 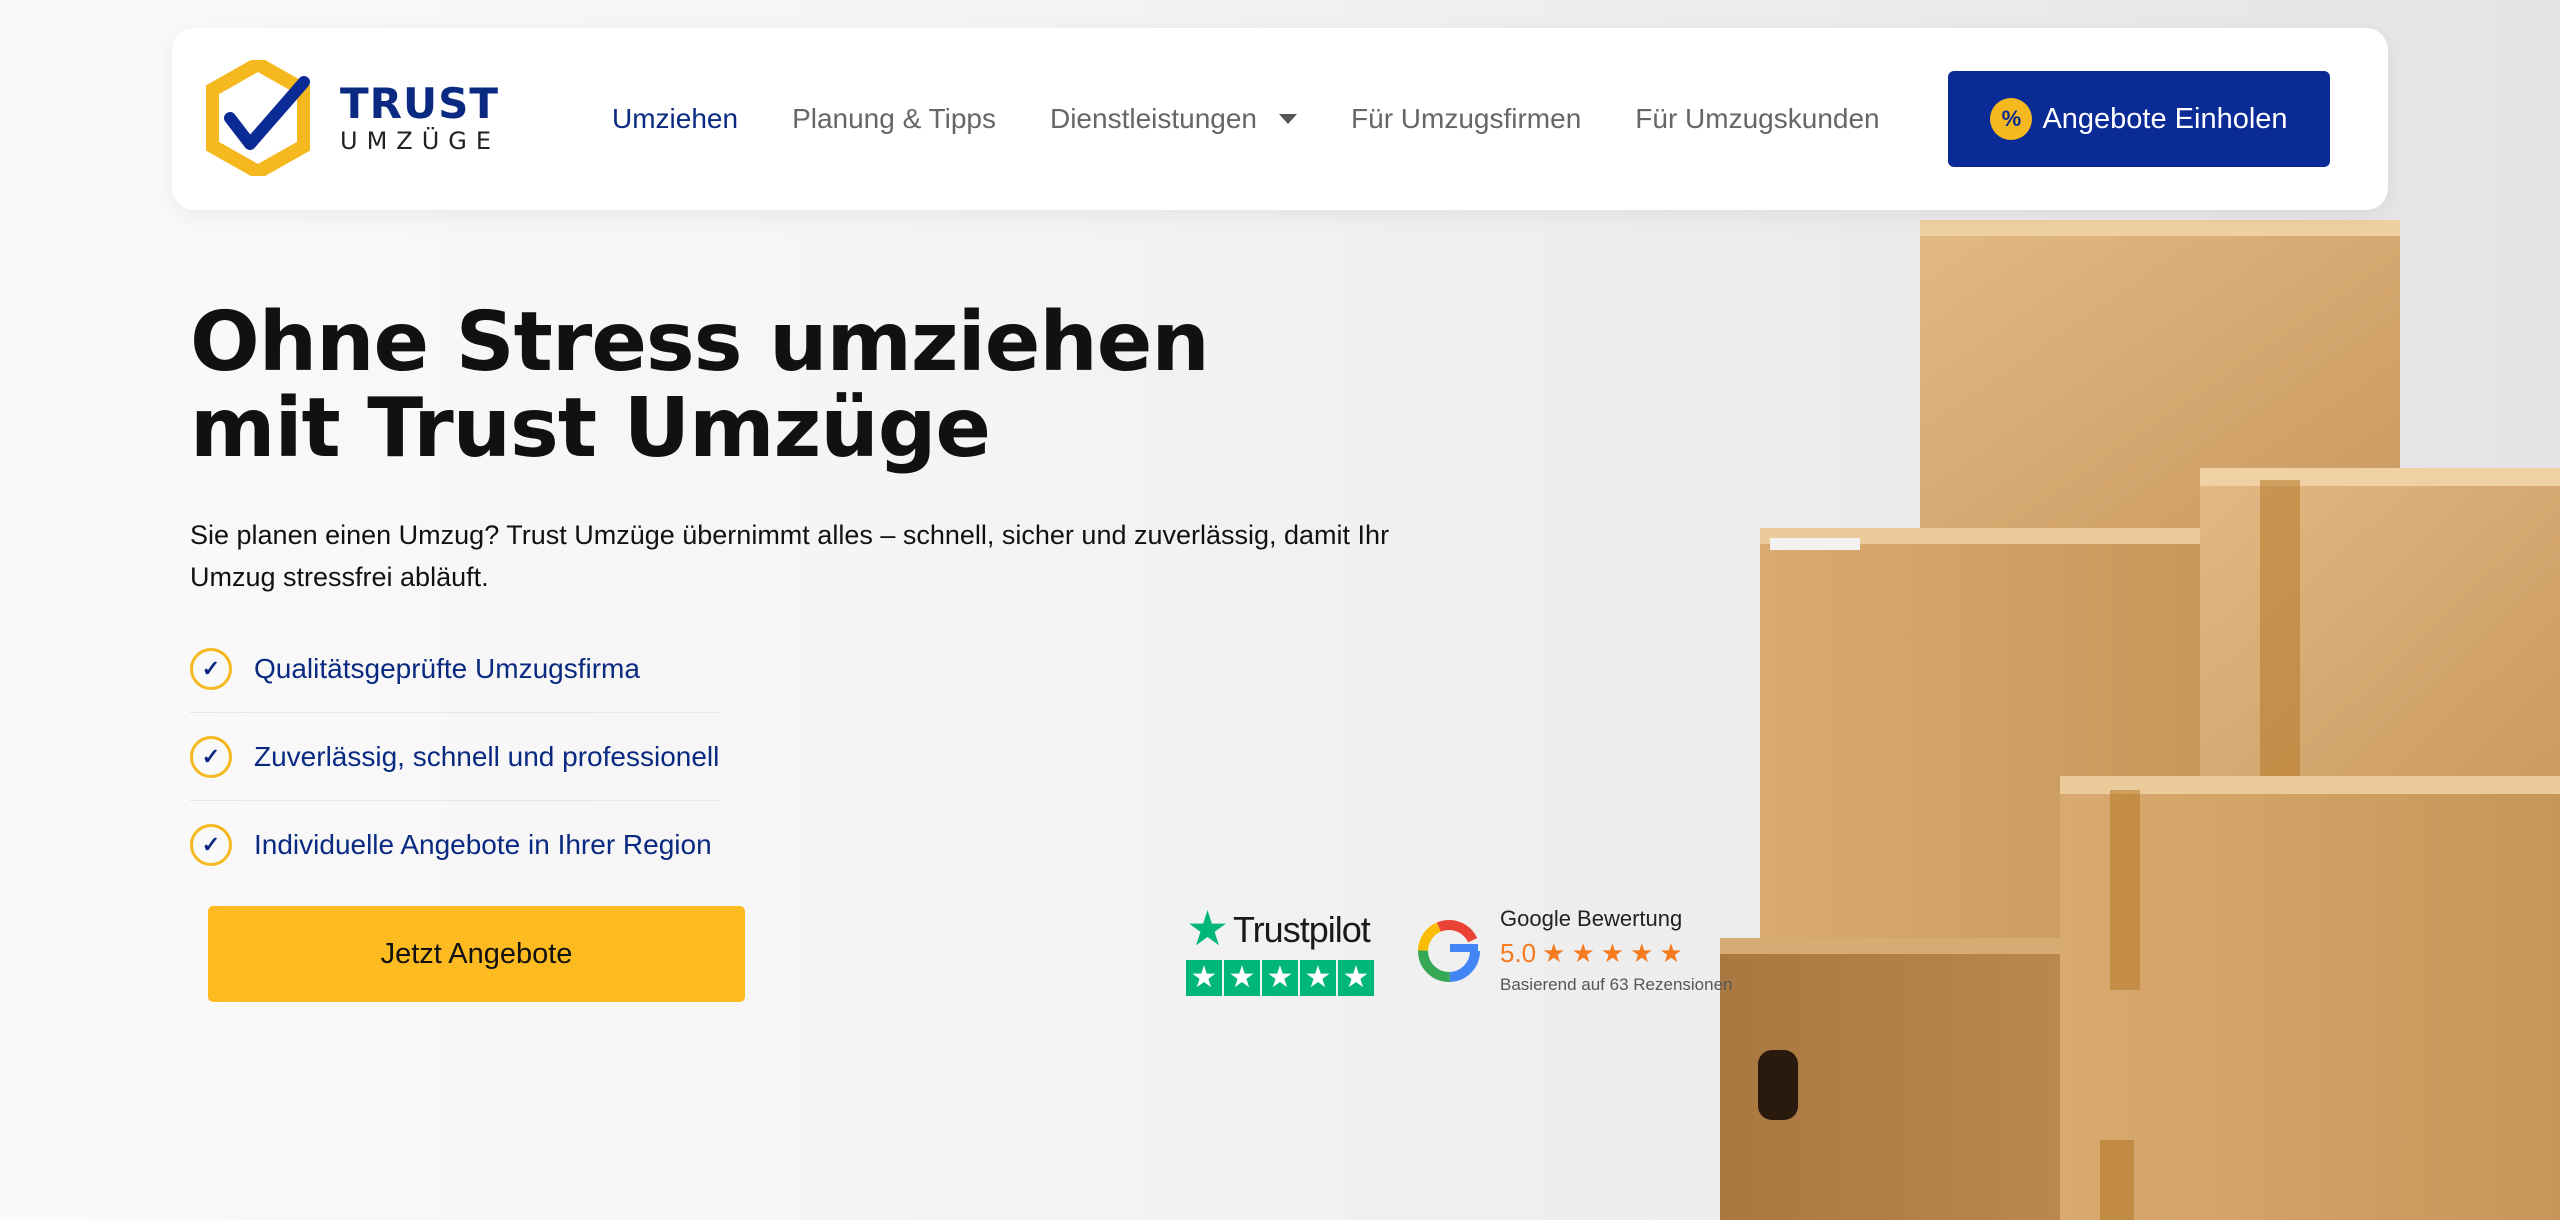 I want to click on hero-title: Ohne Stress umziehen mit Trust Umzüge, so click(x=740, y=386).